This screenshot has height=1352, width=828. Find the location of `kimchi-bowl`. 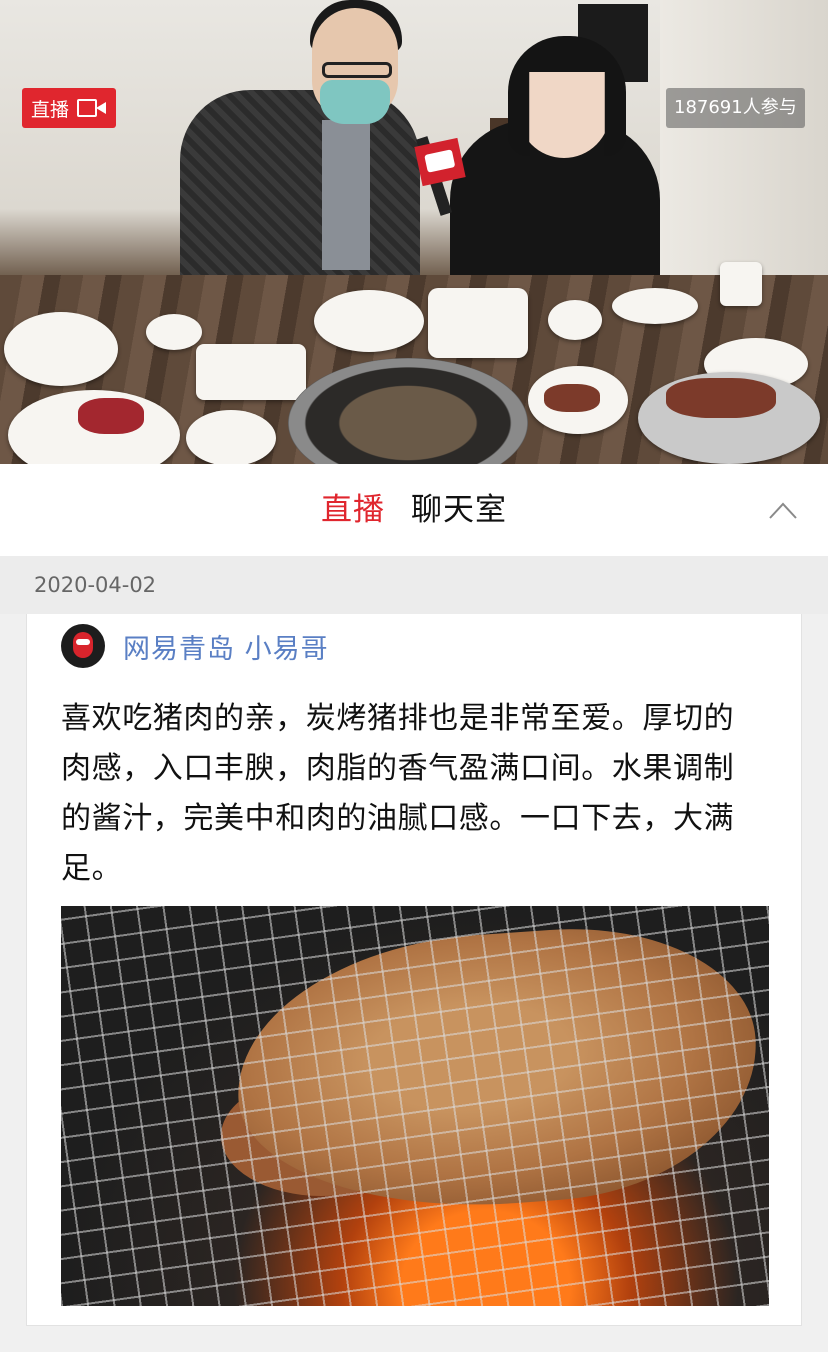

kimchi-bowl is located at coordinates (231, 437).